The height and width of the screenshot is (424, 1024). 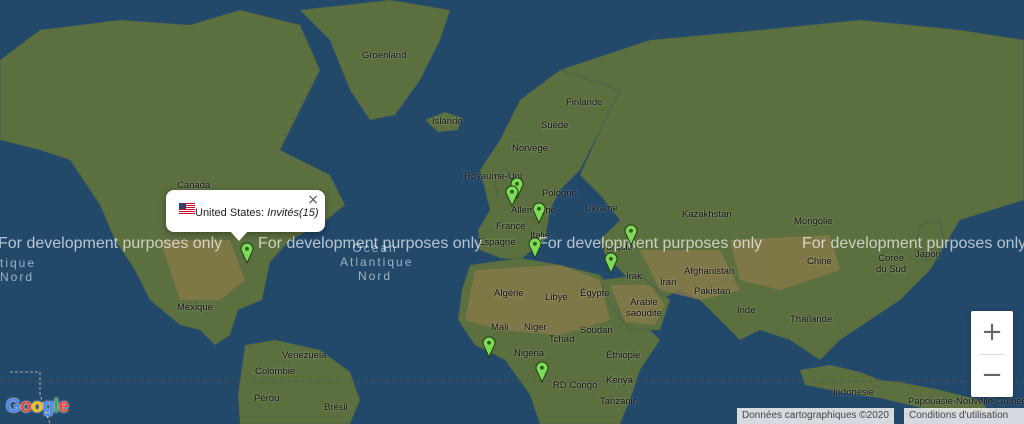 I want to click on marker-turkey, so click(x=631, y=235).